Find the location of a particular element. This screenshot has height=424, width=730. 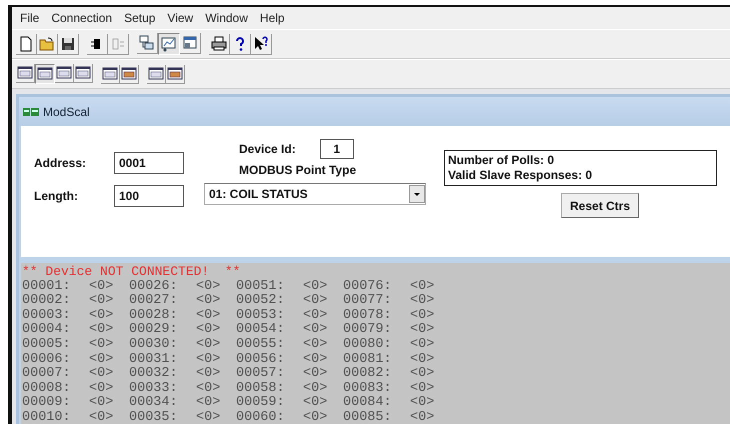

register-address: 00001: is located at coordinates (47, 287).